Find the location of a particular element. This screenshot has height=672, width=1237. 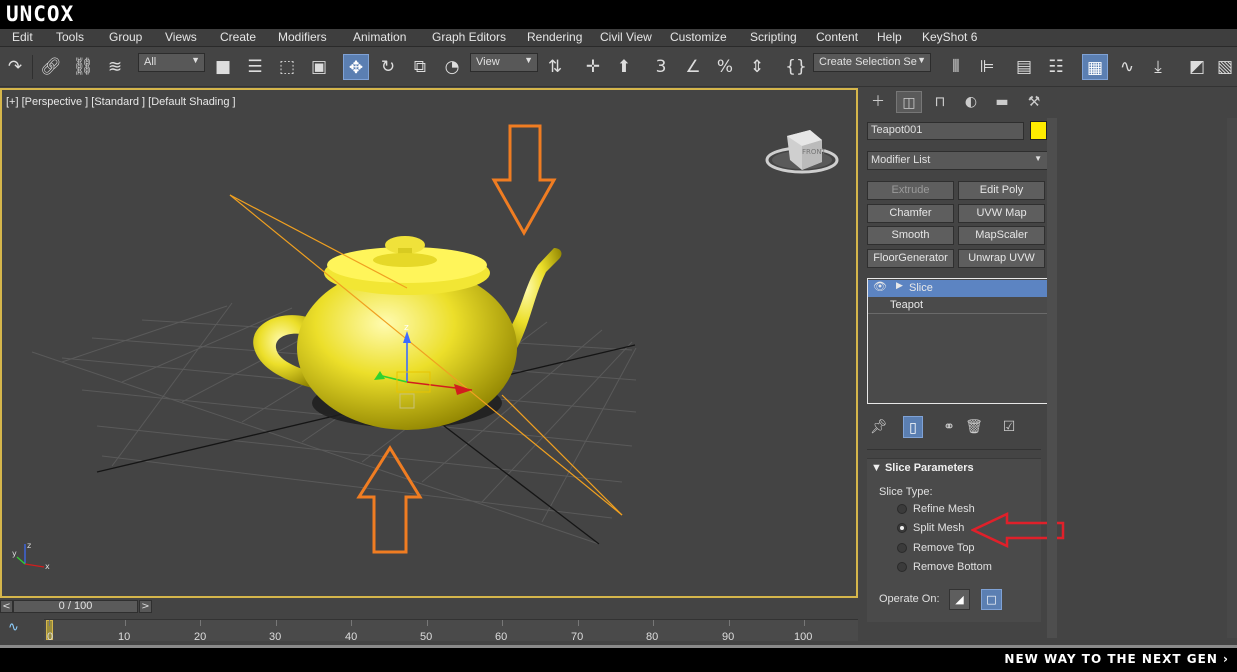

remove-modifier-icon: 🗑︎ is located at coordinates (974, 427).